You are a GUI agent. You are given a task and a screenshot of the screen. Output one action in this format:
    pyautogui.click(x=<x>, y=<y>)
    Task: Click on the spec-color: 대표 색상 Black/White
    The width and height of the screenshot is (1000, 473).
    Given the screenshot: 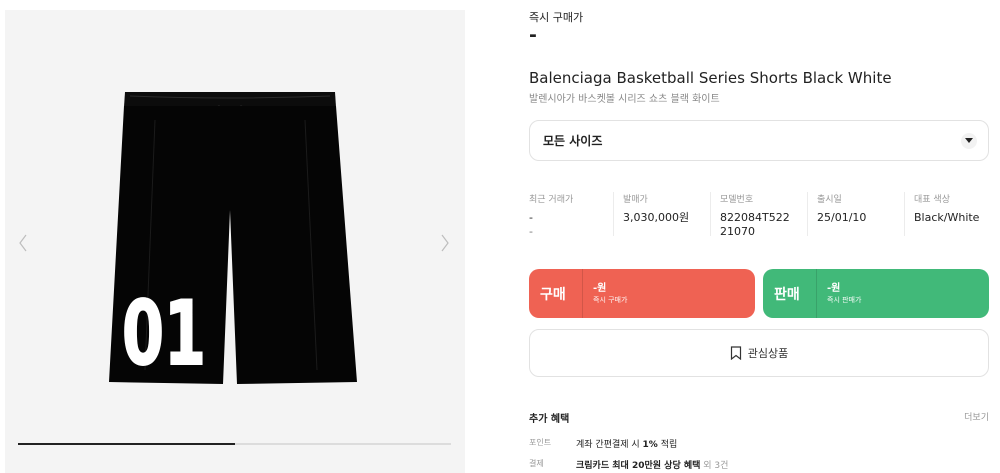 What is the action you would take?
    pyautogui.click(x=946, y=214)
    